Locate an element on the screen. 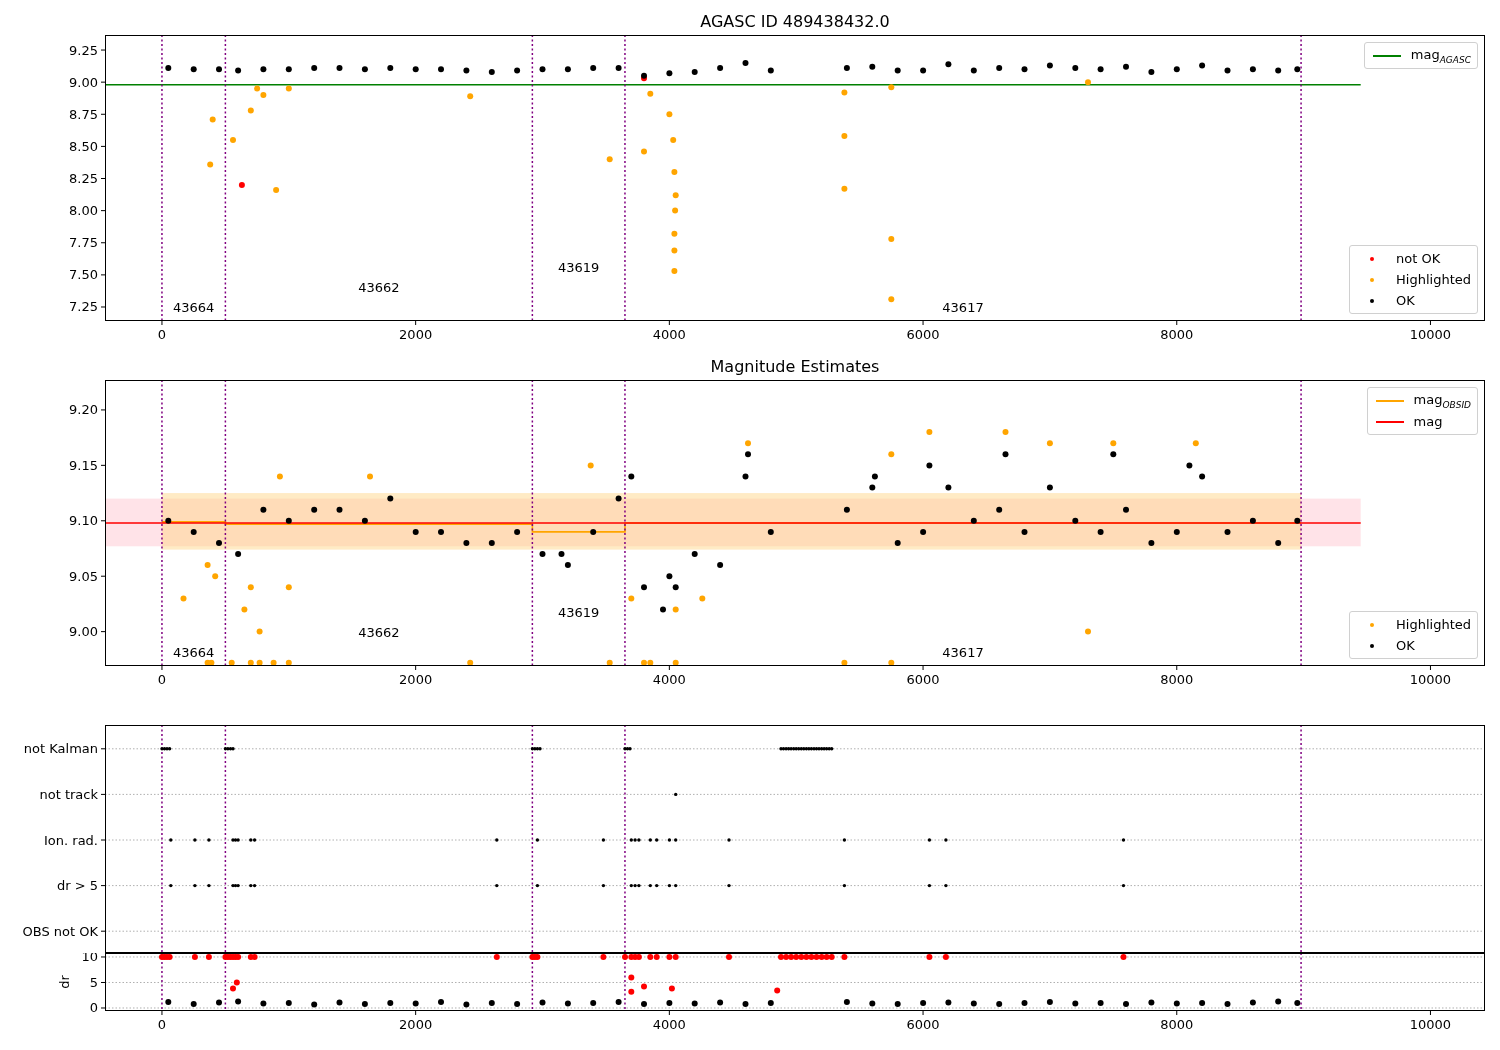  axis-title: dr is located at coordinates (64, 982).